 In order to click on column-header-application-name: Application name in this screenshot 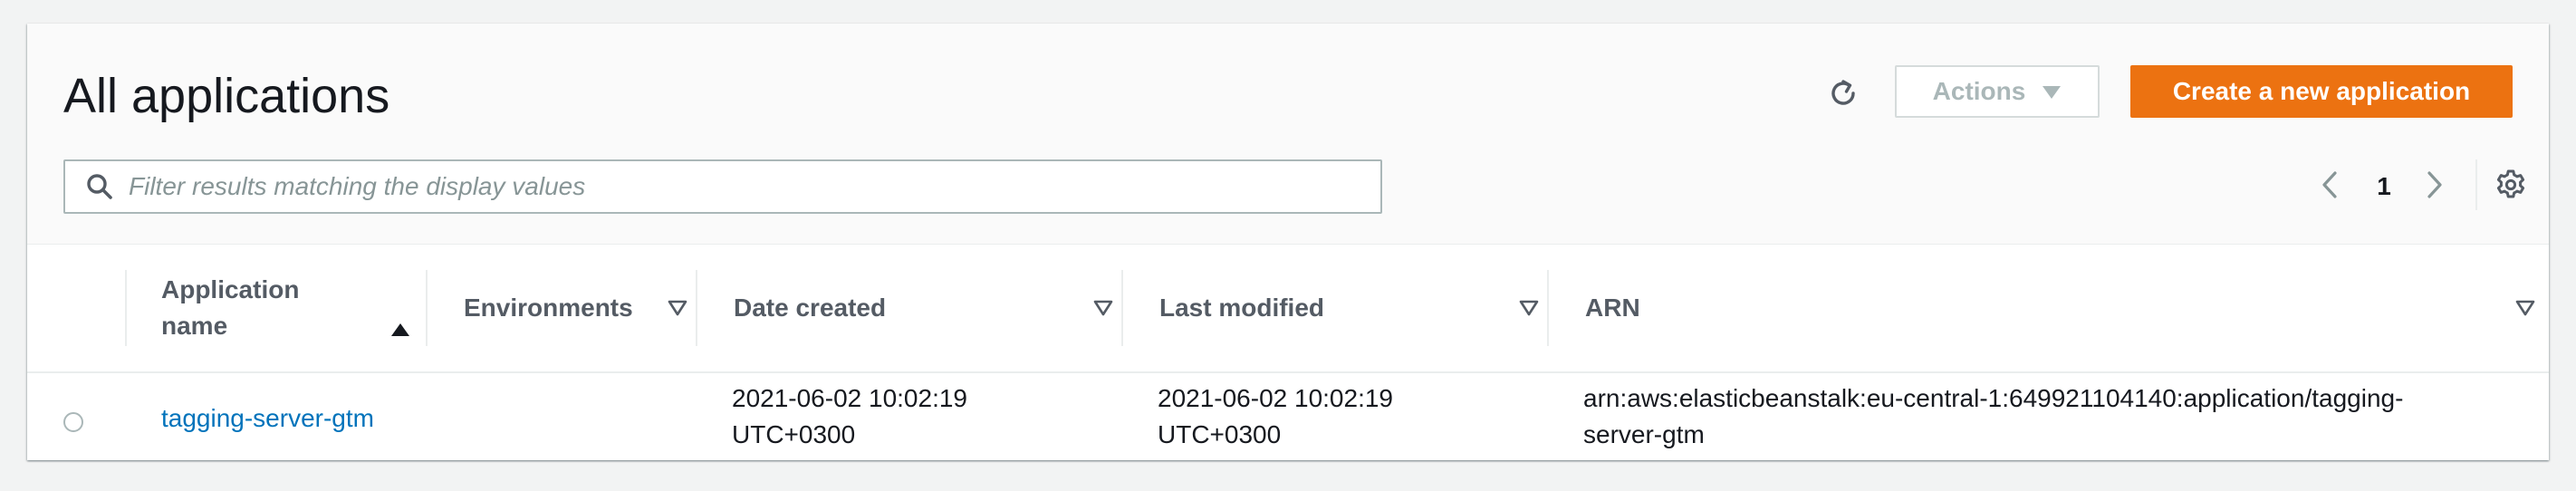, I will do `click(292, 308)`.